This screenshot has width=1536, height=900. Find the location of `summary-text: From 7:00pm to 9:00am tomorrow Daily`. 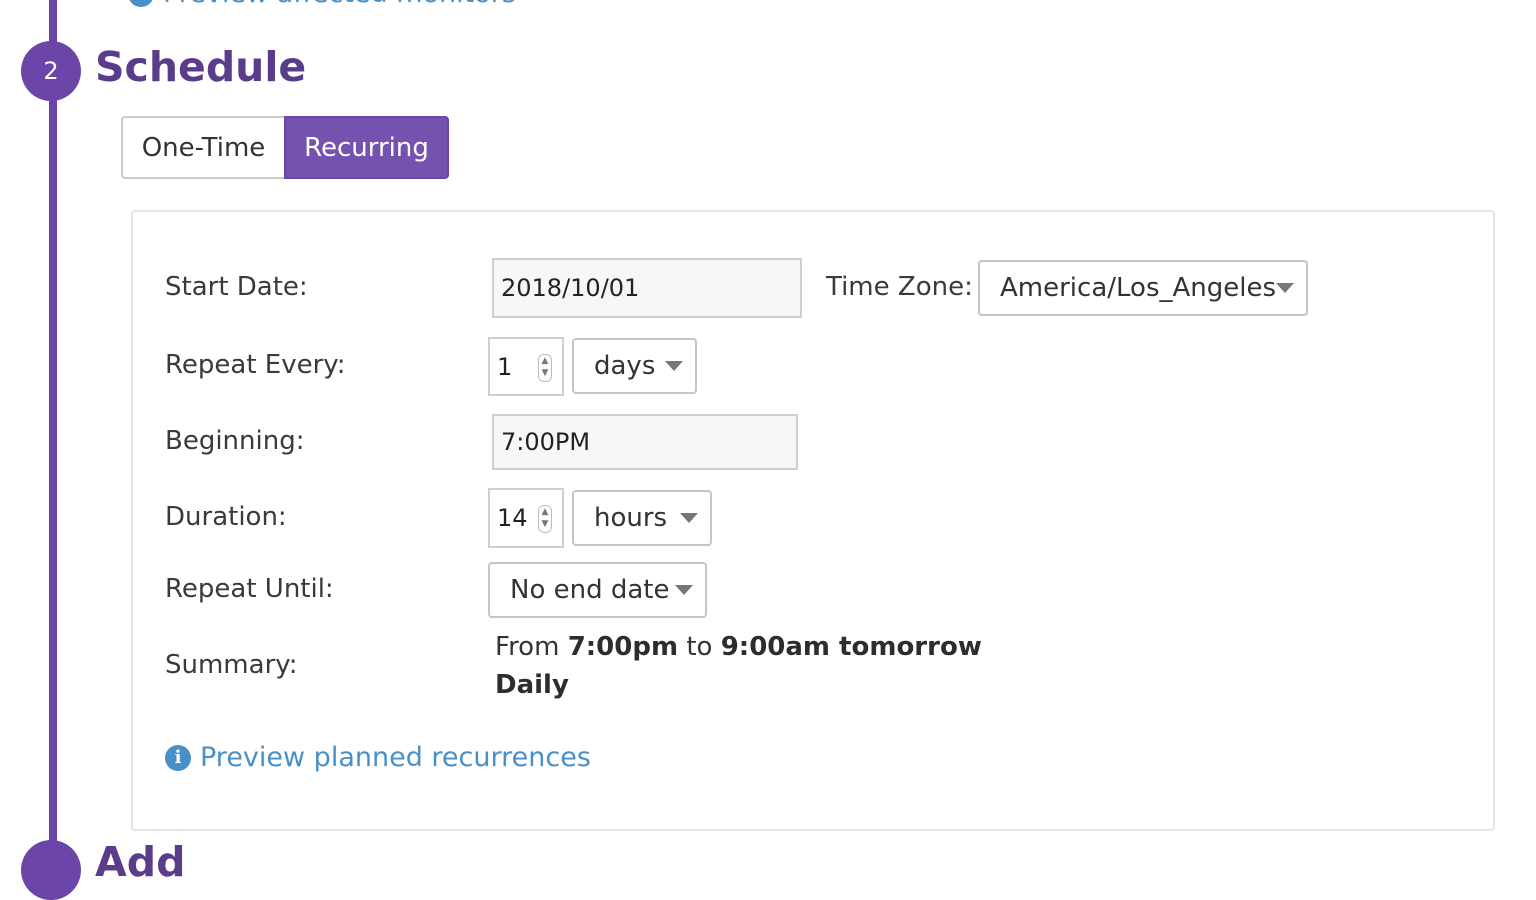

summary-text: From 7:00pm to 9:00am tomorrow Daily is located at coordinates (738, 666).